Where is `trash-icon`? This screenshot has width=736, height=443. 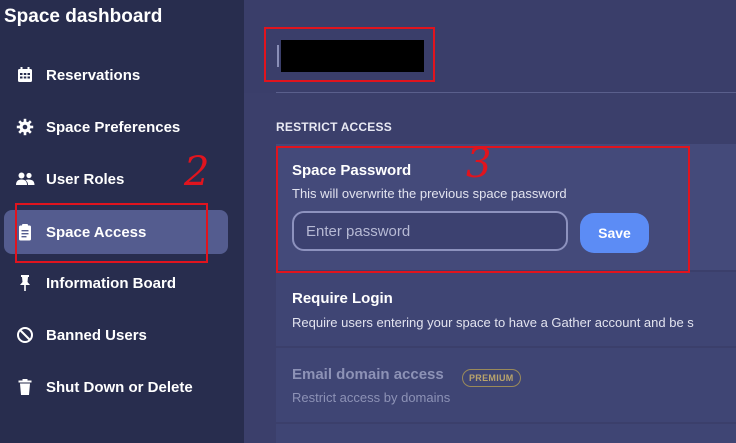 trash-icon is located at coordinates (25, 387).